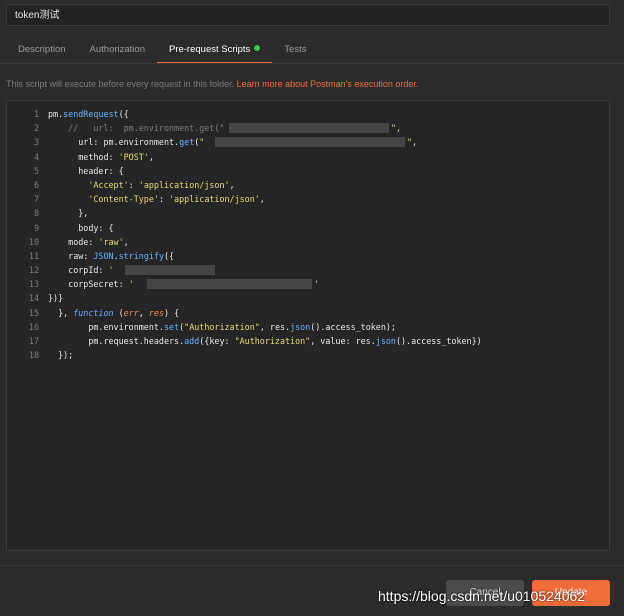 The image size is (624, 616). Describe the element at coordinates (36, 128) in the screenshot. I see `line-number: 2` at that location.